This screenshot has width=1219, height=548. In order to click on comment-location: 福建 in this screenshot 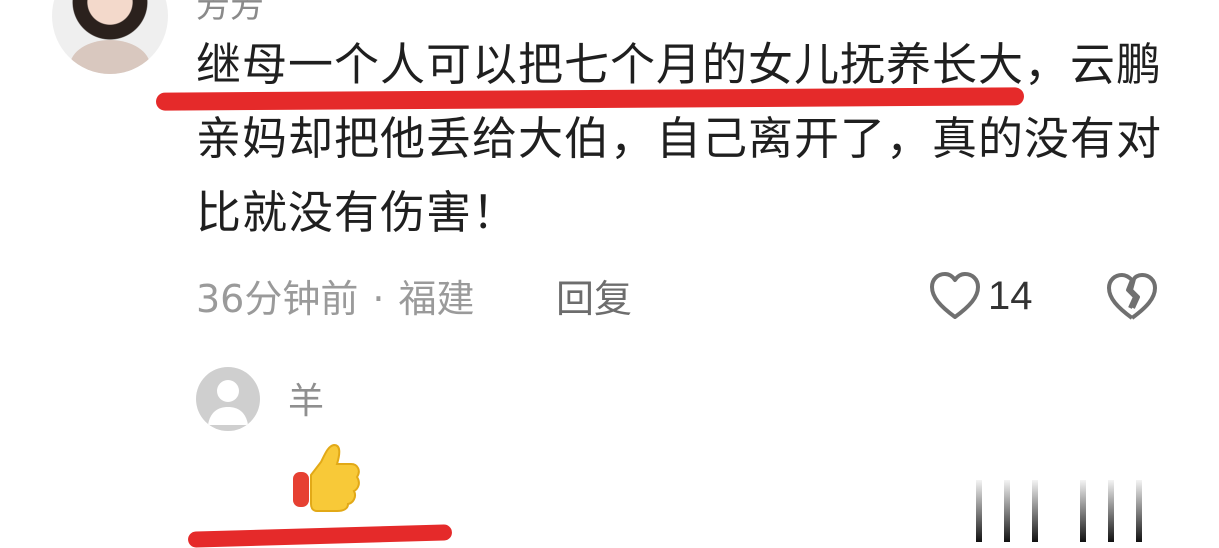, I will do `click(436, 299)`.